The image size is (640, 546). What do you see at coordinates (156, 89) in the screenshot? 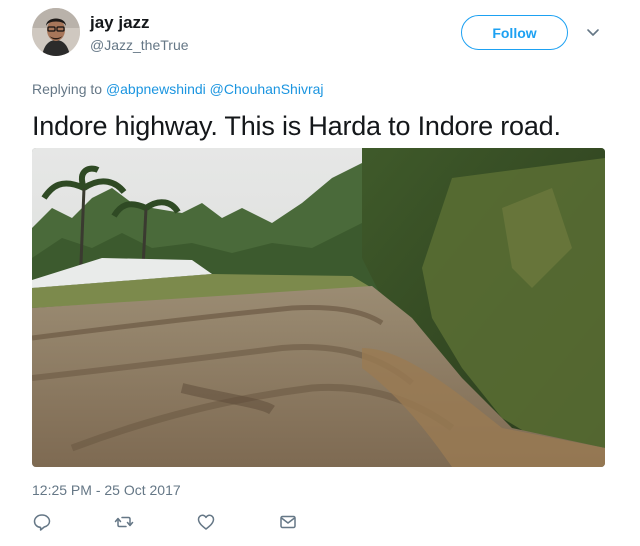
I see `mention-link: @abpnewshindi` at bounding box center [156, 89].